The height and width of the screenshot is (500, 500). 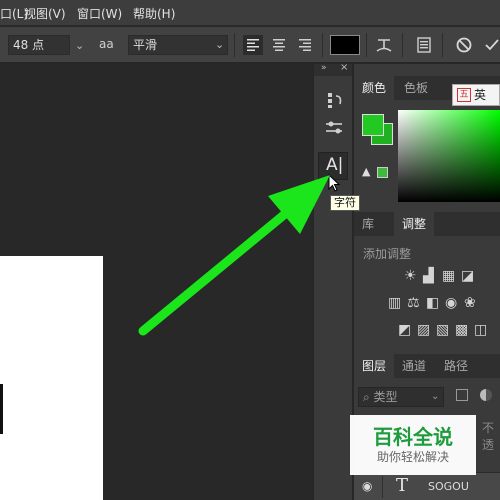 What do you see at coordinates (488, 436) in the screenshot?
I see `opacity-label: 不透` at bounding box center [488, 436].